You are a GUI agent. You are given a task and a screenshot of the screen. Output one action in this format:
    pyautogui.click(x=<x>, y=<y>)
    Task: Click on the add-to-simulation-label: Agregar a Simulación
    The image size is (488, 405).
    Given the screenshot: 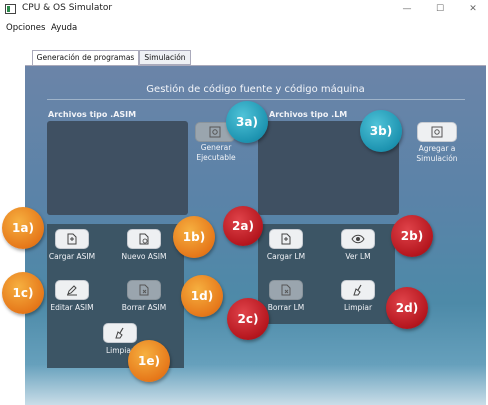 What is the action you would take?
    pyautogui.click(x=437, y=154)
    